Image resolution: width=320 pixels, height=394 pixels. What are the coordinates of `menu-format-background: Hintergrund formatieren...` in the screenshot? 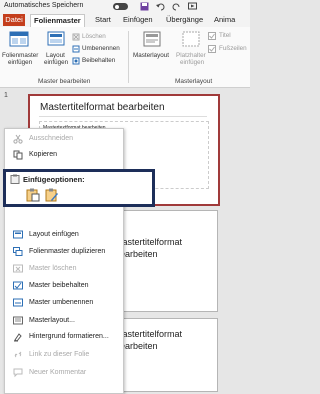 It's located at (64, 337).